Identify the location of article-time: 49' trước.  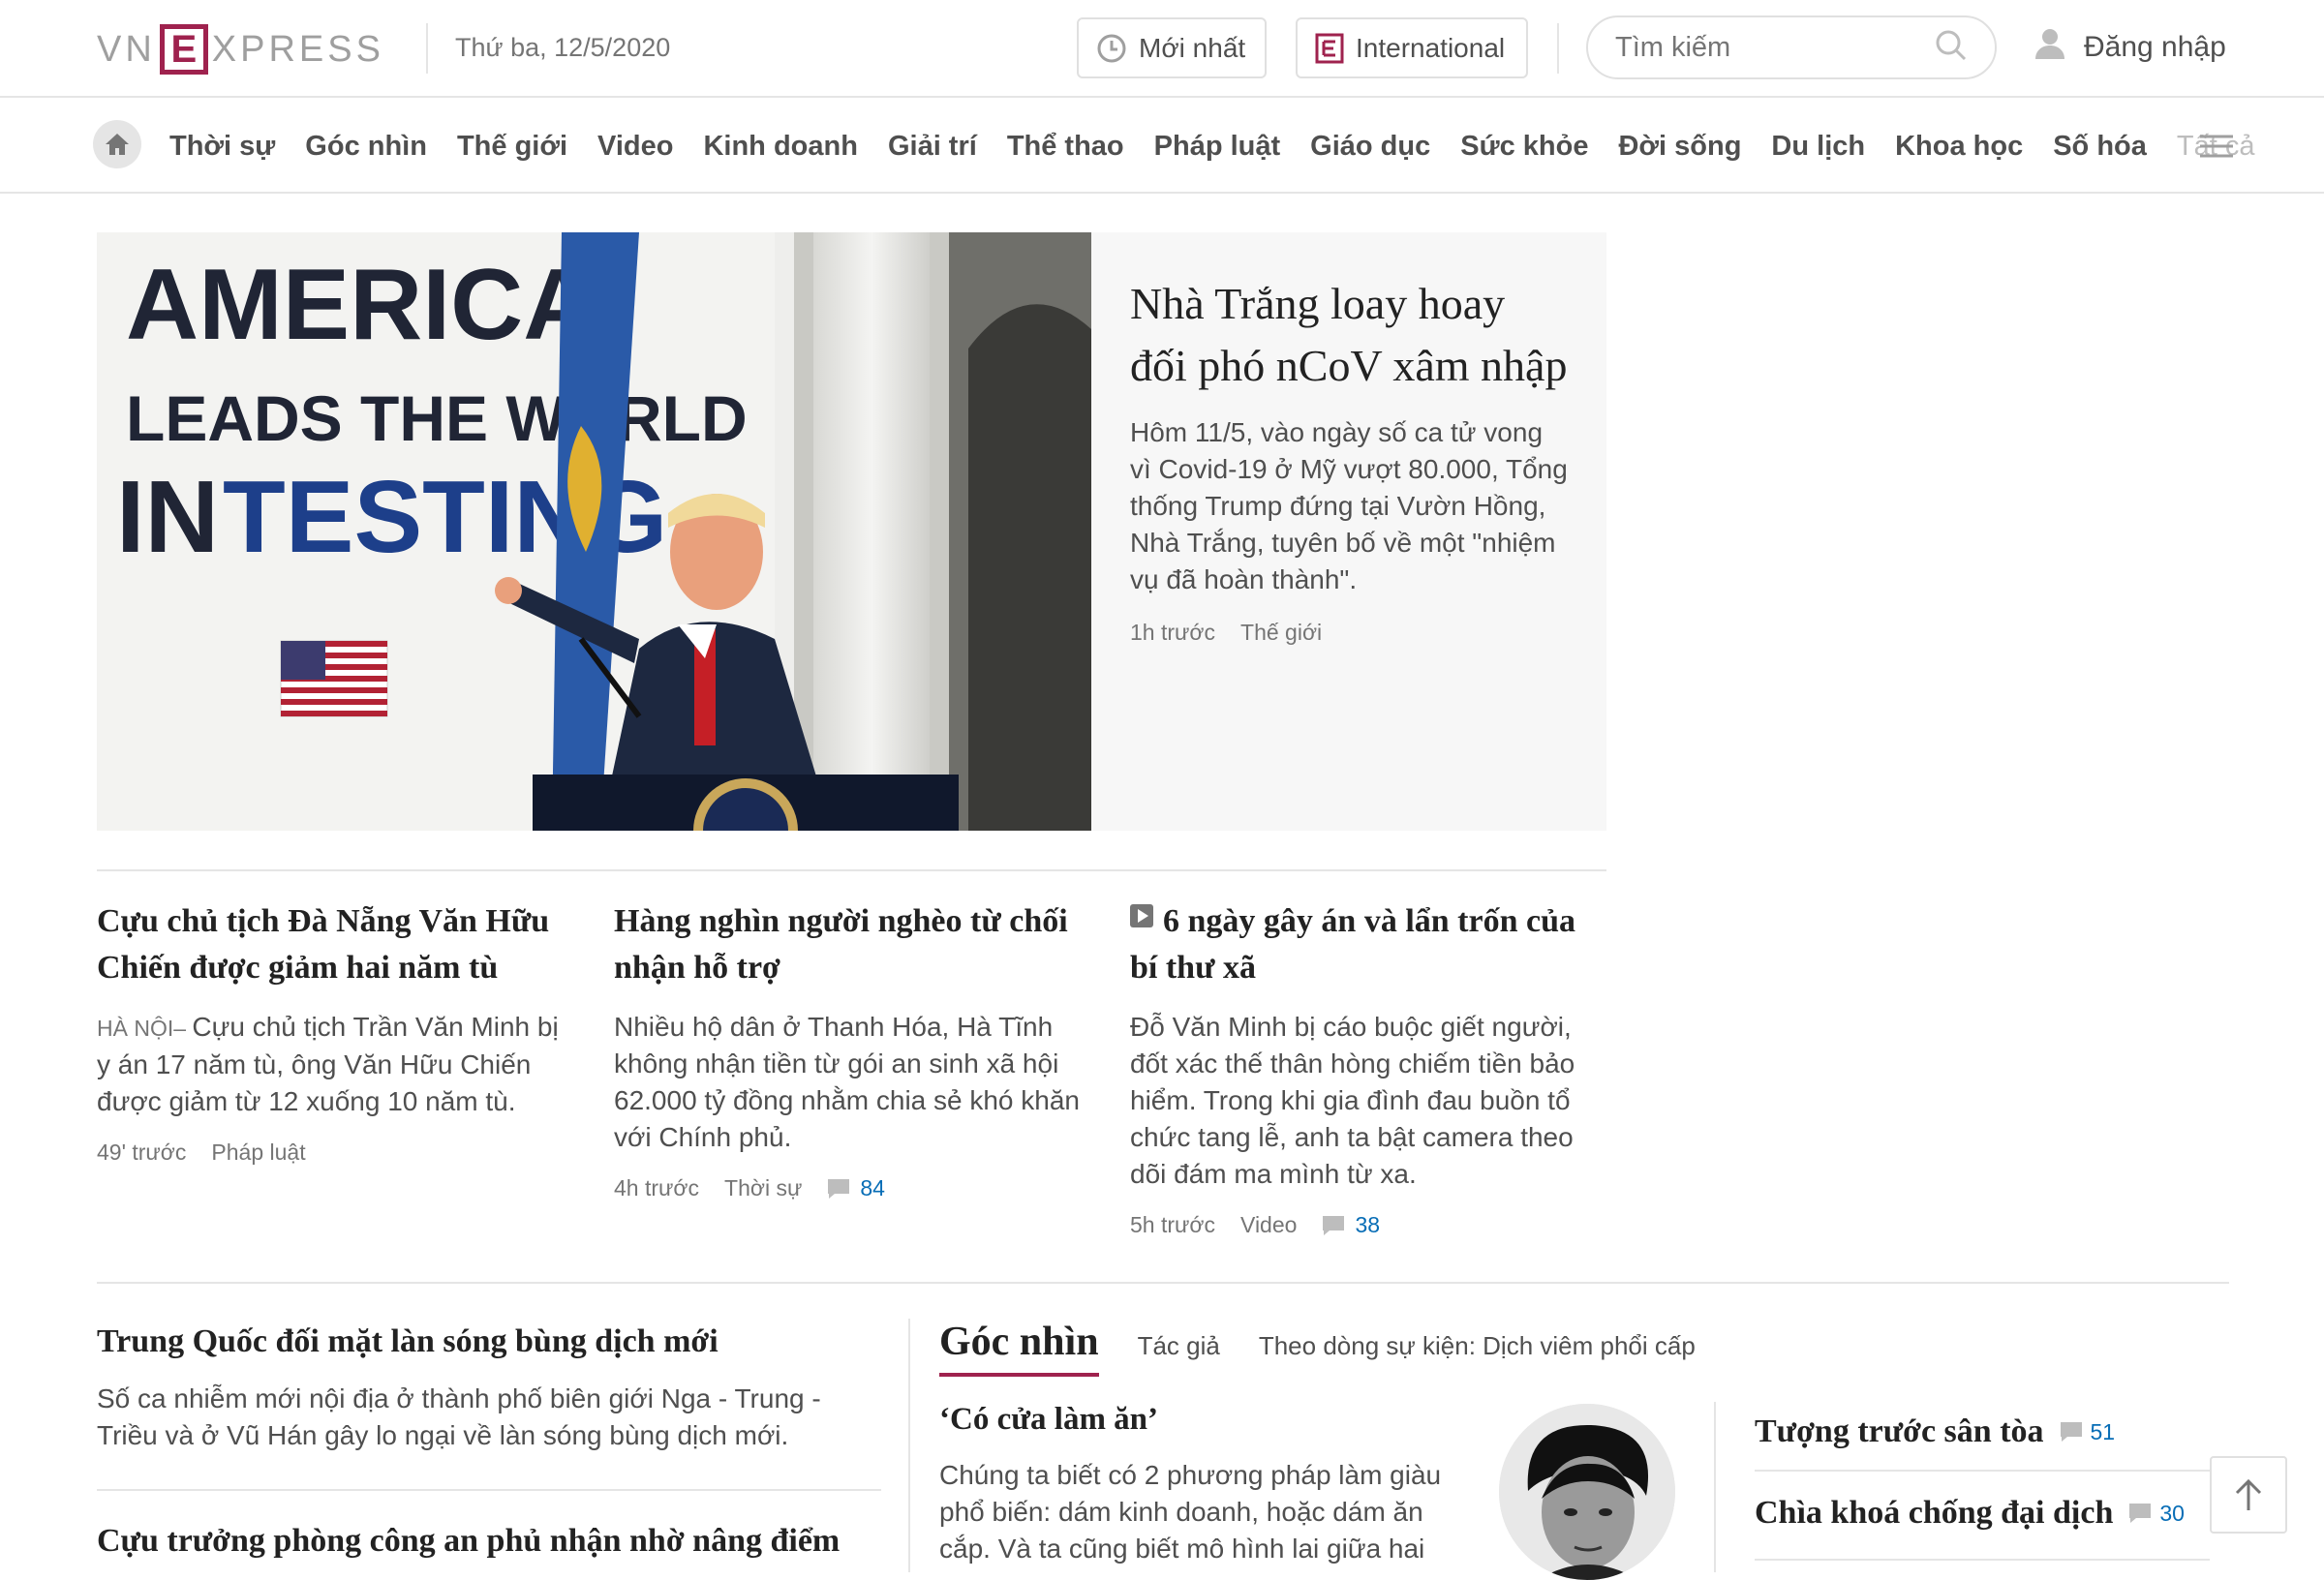
(142, 1152).